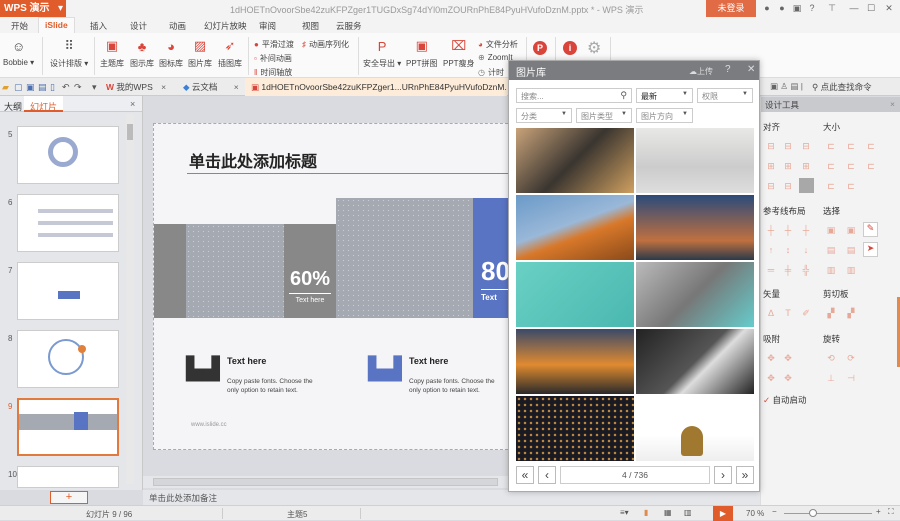 This screenshot has width=900, height=521. What do you see at coordinates (68, 427) in the screenshot?
I see `slide-thumbnail-selected` at bounding box center [68, 427].